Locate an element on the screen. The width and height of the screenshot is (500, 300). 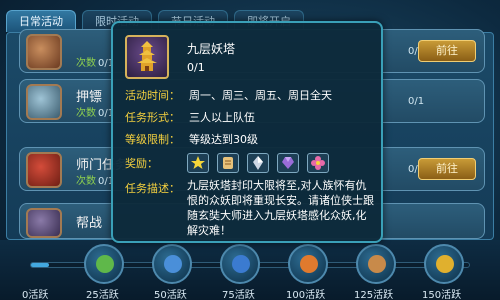
chest-100-icon is located at coordinates (308, 264).